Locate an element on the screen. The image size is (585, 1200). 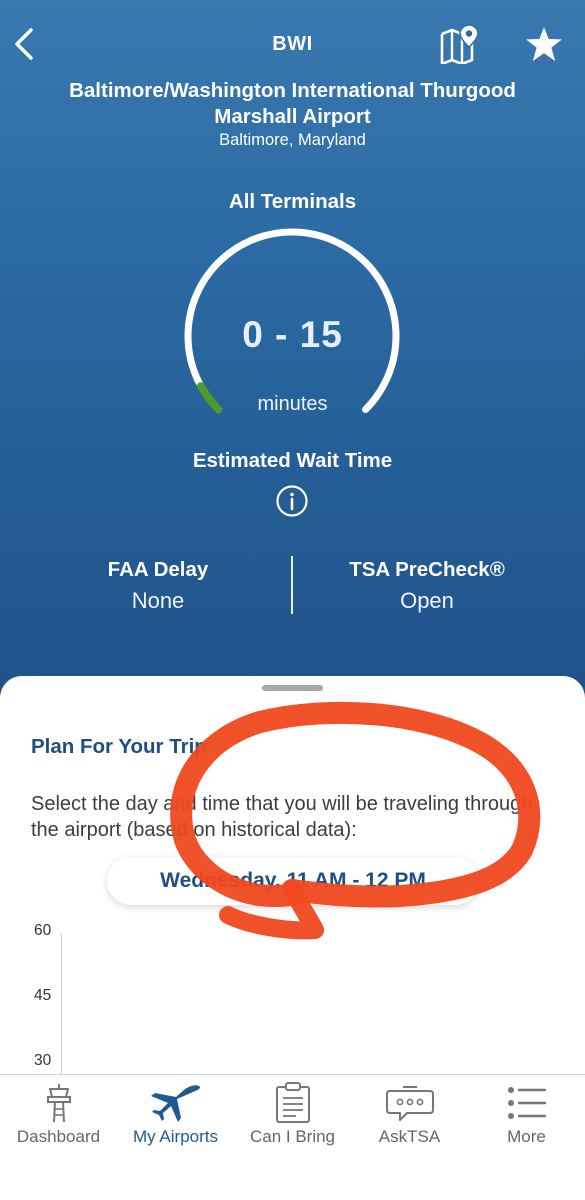
sheet-grabber is located at coordinates (292, 688).